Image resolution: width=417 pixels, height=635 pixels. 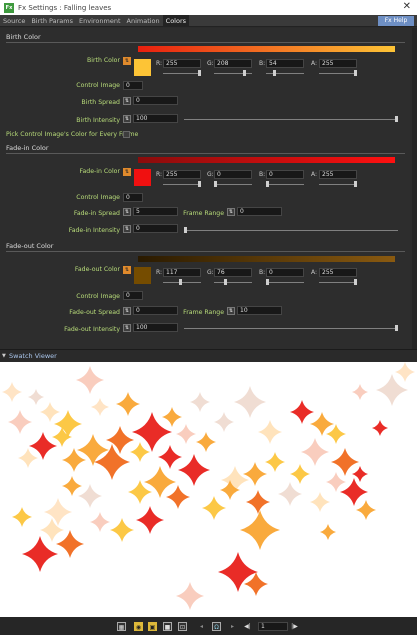 What do you see at coordinates (226, 282) in the screenshot?
I see `fadeout-g-knob` at bounding box center [226, 282].